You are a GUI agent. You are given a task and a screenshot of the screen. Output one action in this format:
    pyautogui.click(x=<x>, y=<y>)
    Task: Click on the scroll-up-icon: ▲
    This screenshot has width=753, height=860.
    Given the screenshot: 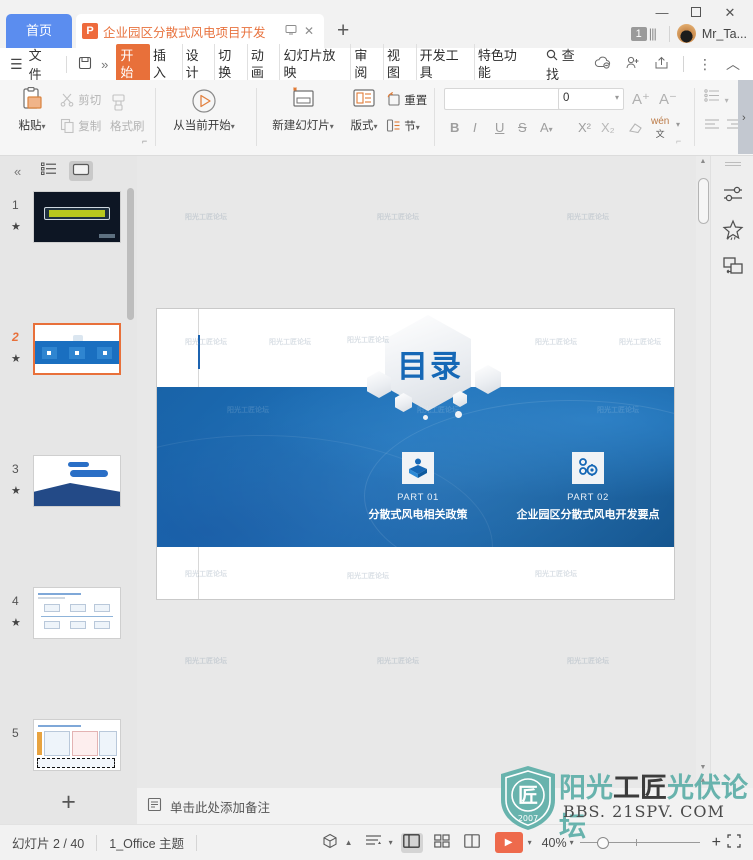 What is the action you would take?
    pyautogui.click(x=703, y=162)
    